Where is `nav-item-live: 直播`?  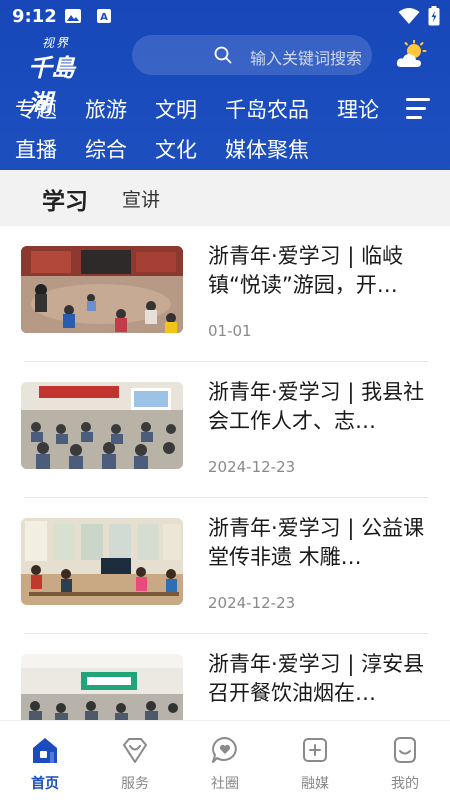 nav-item-live: 直播 is located at coordinates (36, 149).